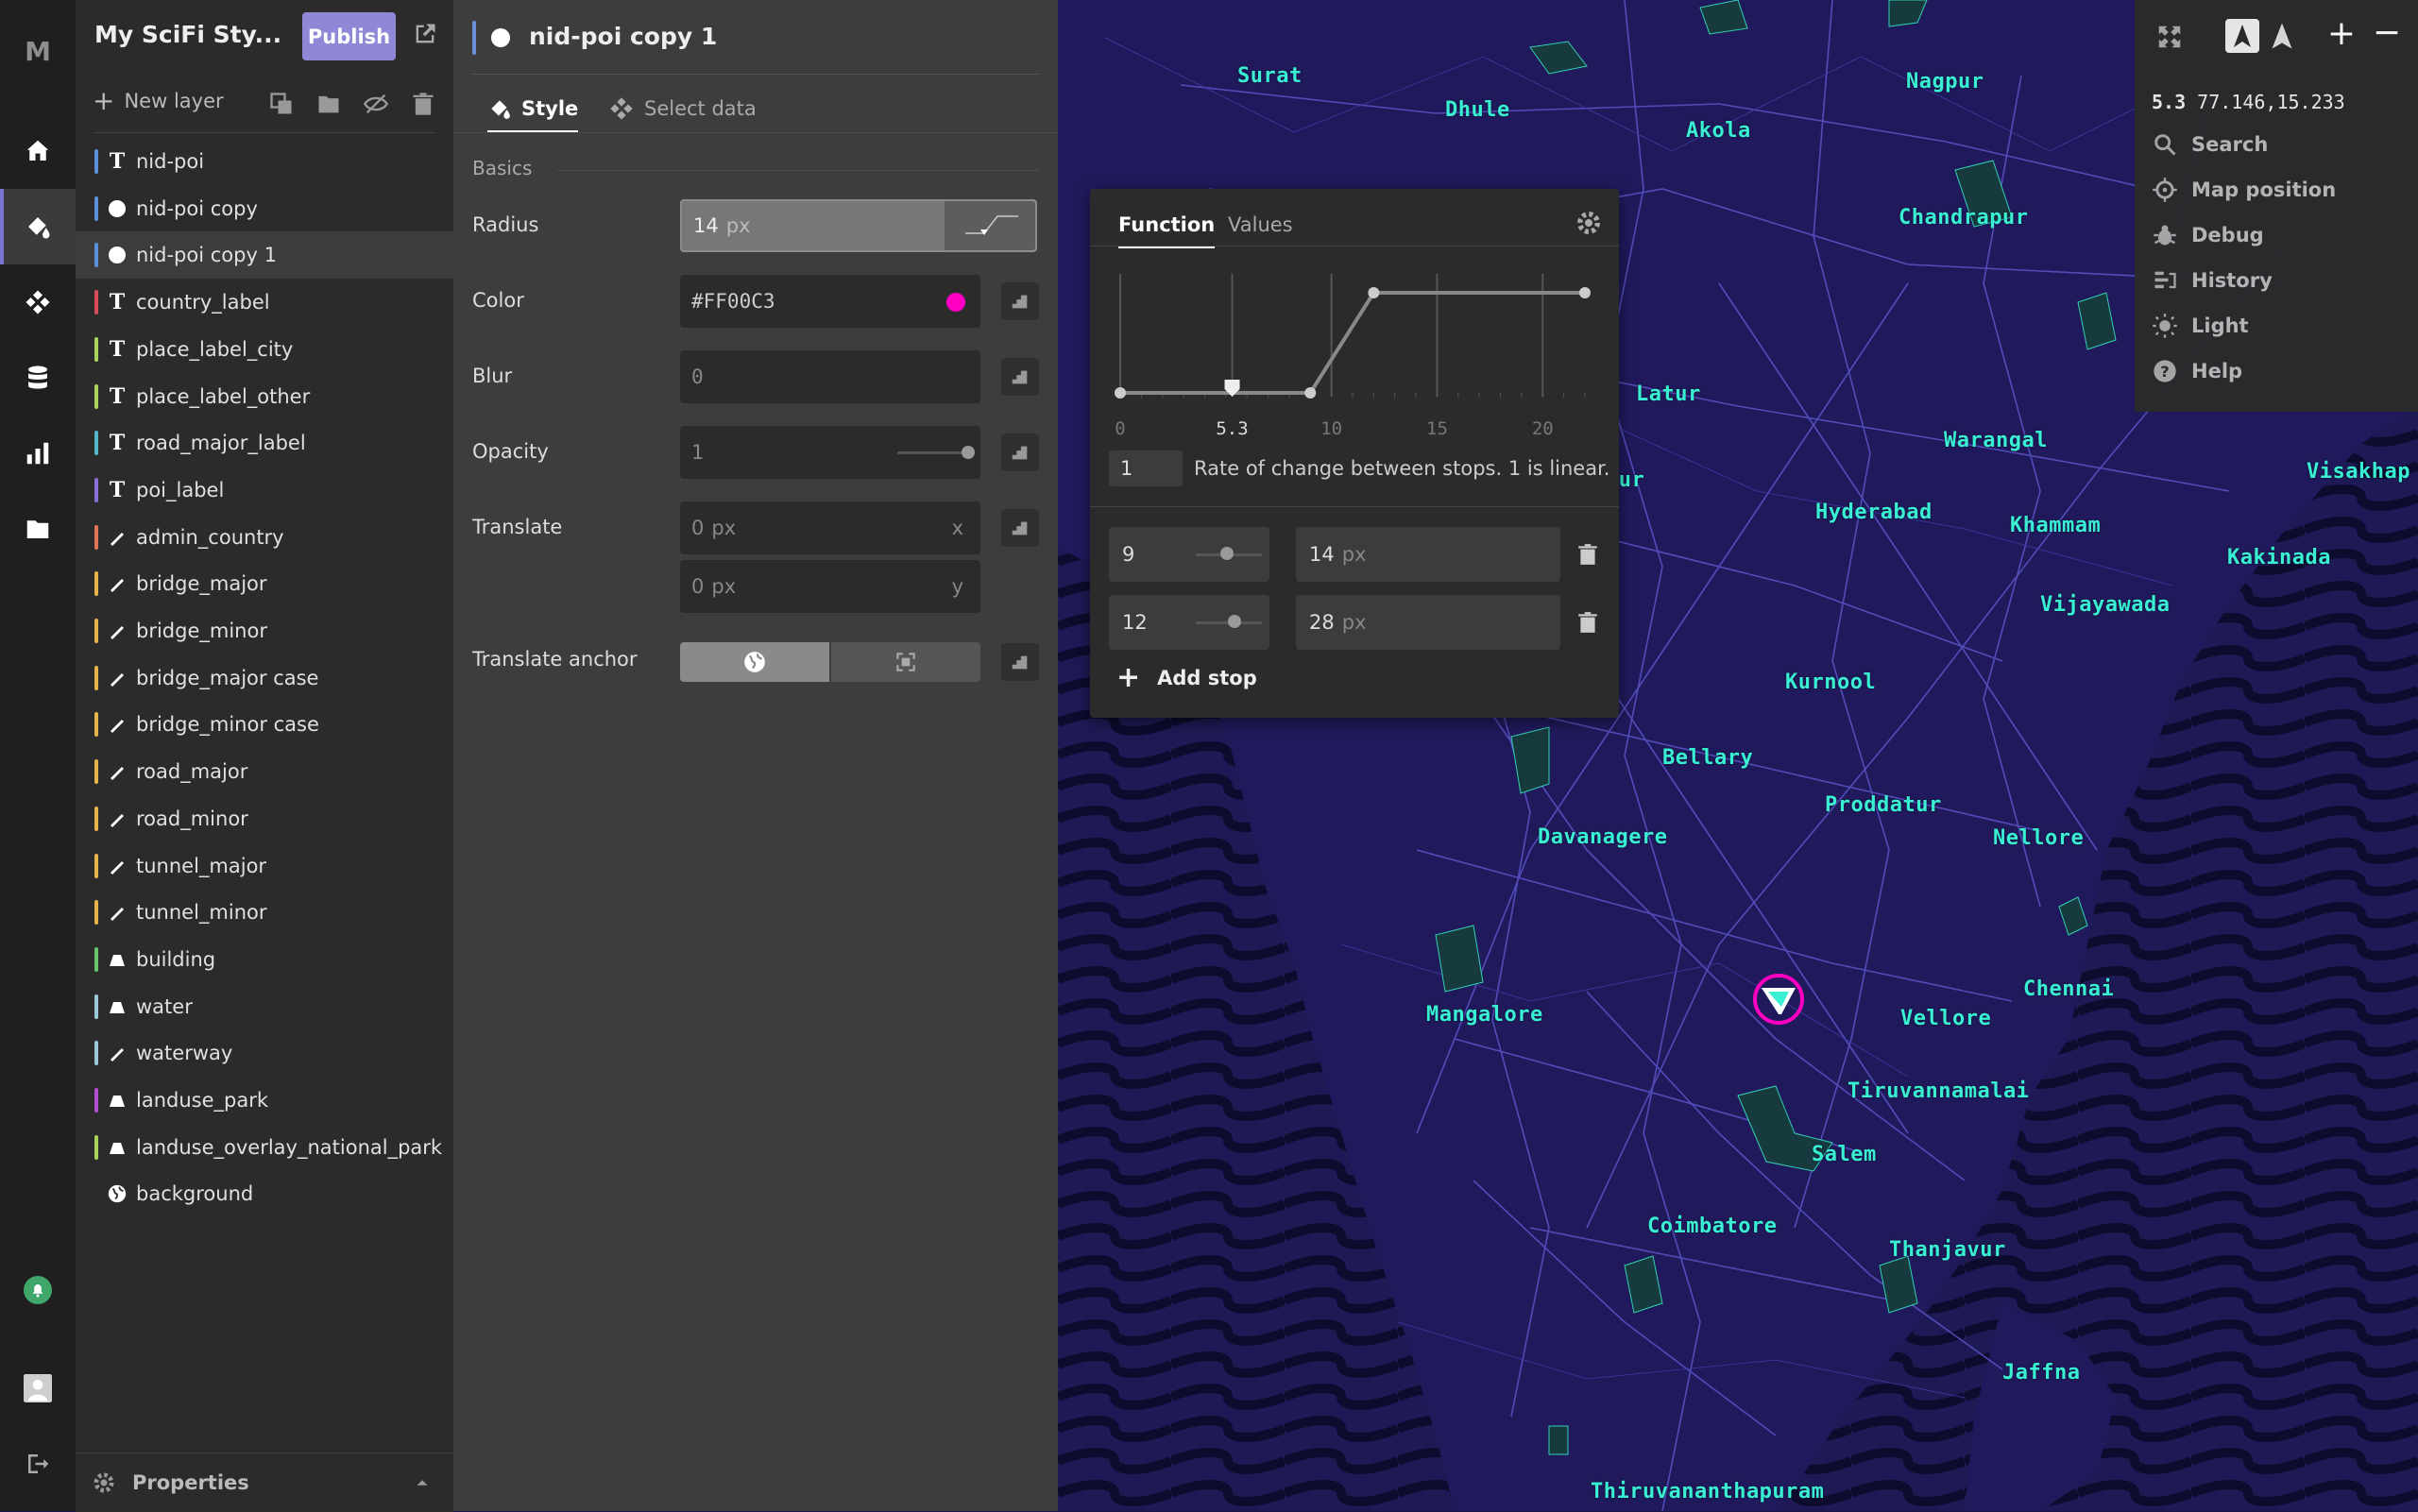 This screenshot has width=2418, height=1512. I want to click on layer-item: nid-poi copy, so click(264, 208).